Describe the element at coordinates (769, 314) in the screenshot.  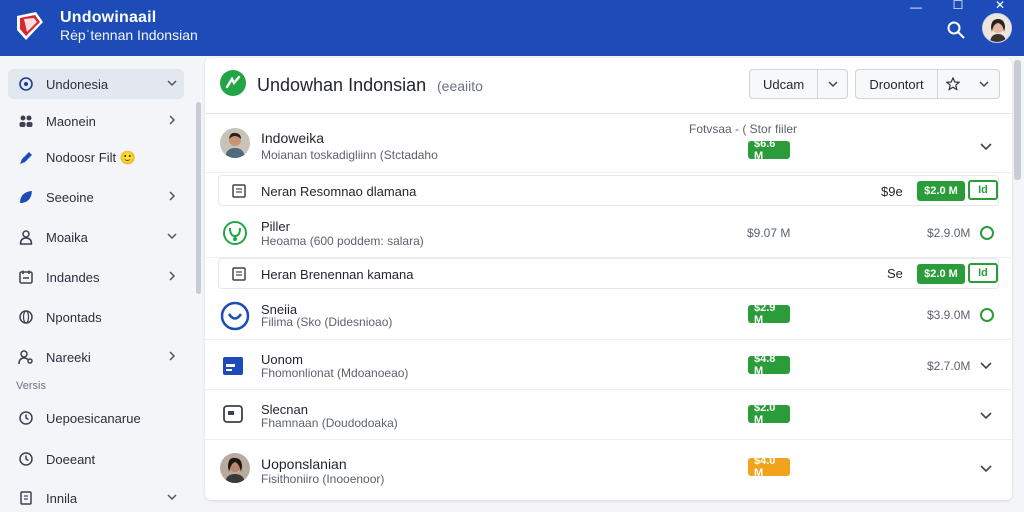
I see `value-badge: $2.9 M` at that location.